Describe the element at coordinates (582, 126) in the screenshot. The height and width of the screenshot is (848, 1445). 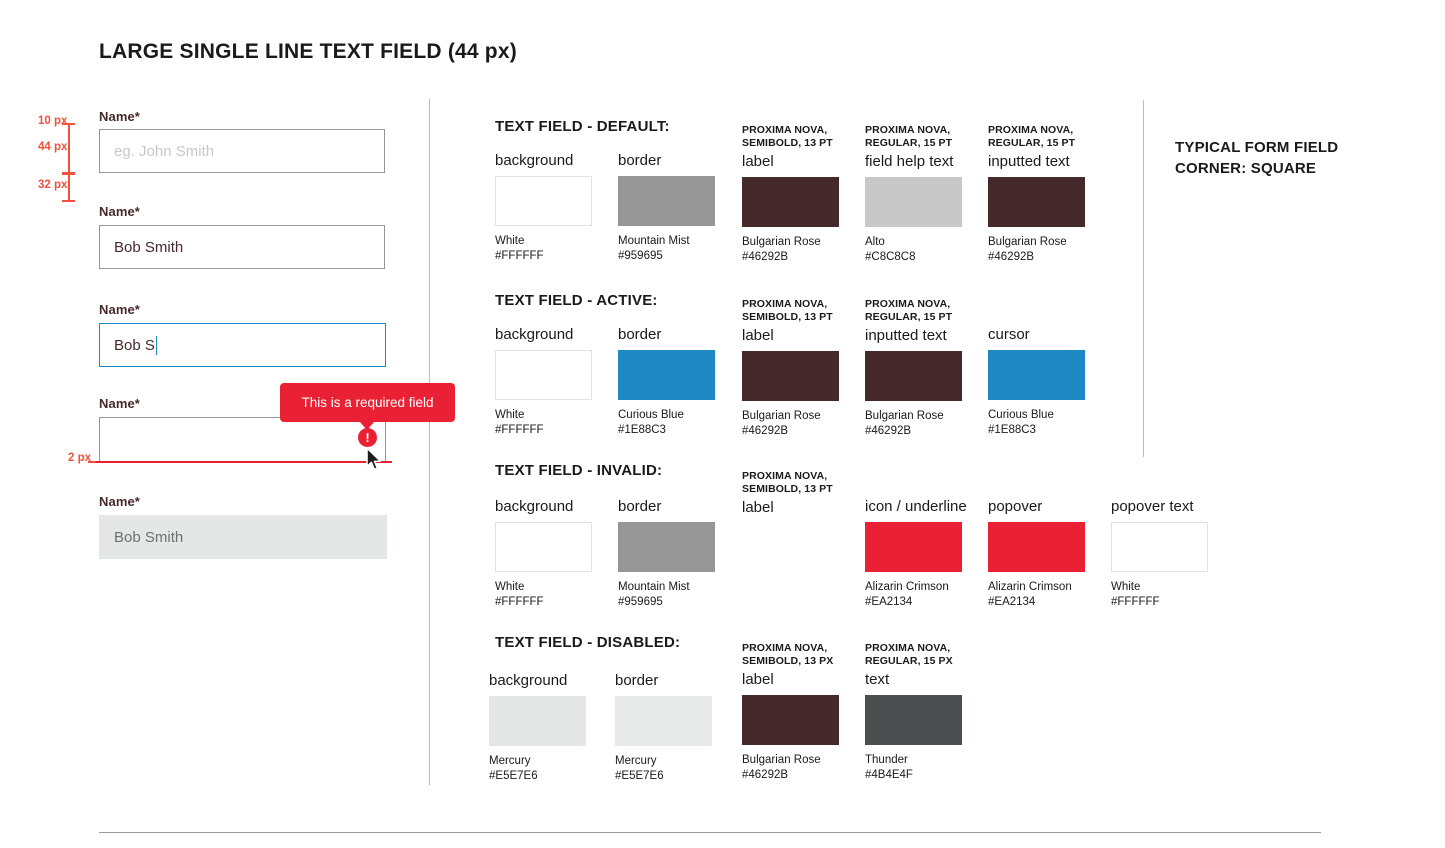
I see `section-title-default: TEXT FIELD - DEFAULT:` at that location.